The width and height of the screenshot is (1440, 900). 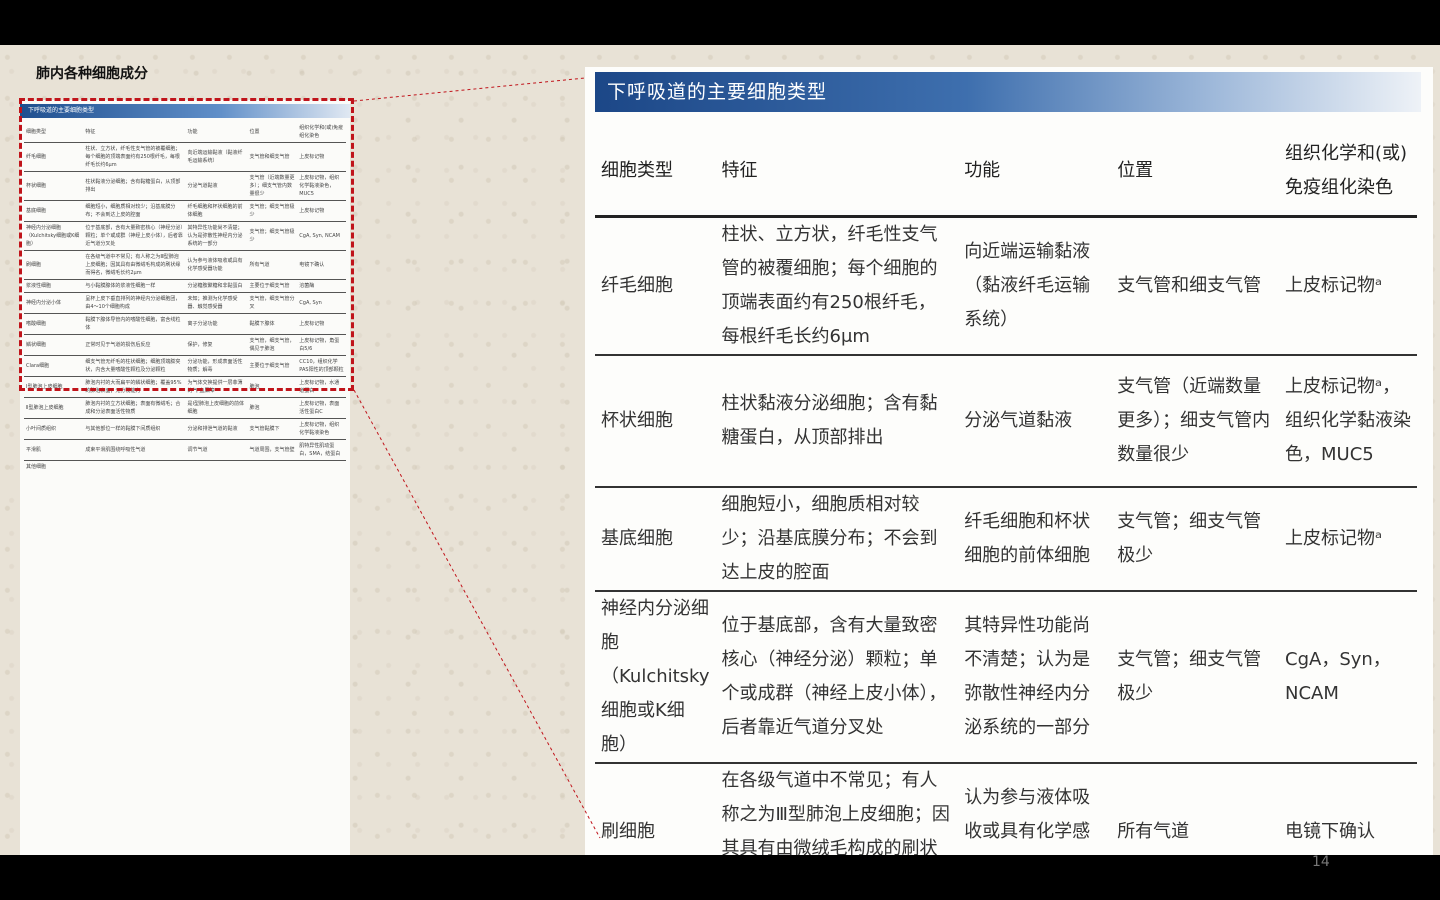 I want to click on connector-line-top, so click(x=469, y=89).